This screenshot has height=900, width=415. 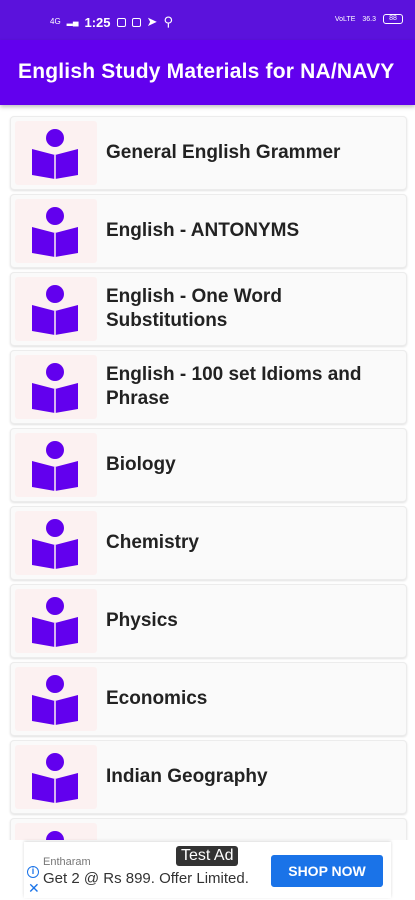 I want to click on list-item: General English Grammer, so click(x=208, y=153).